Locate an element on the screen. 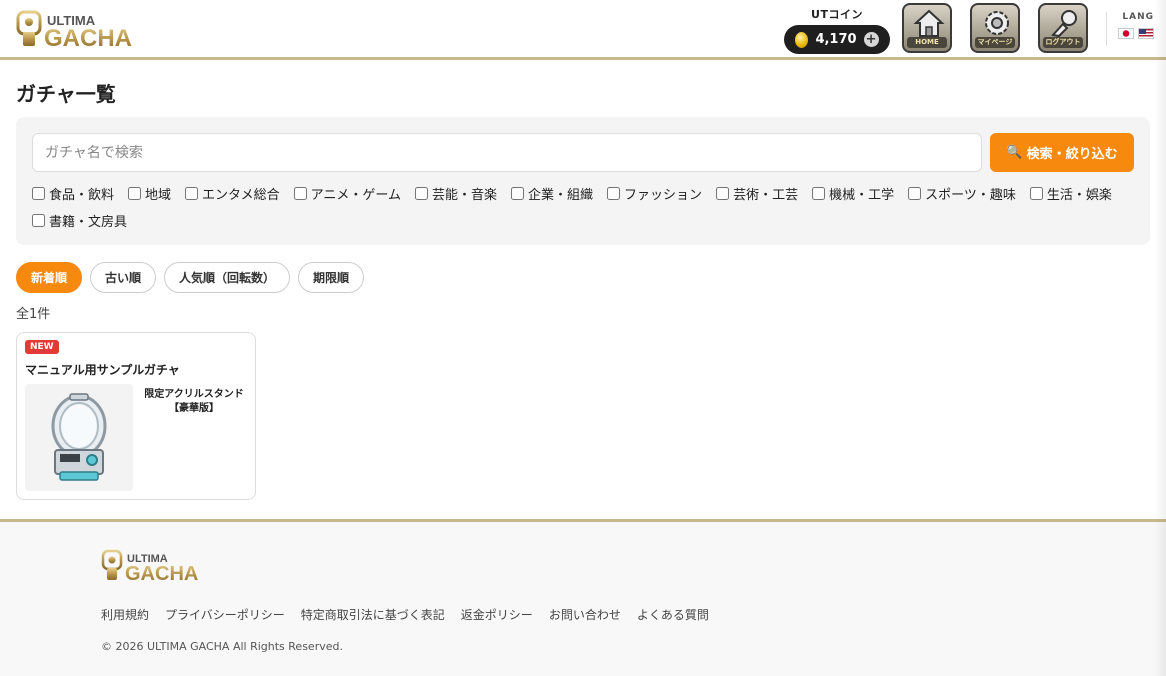  category-fashion: ファッション is located at coordinates (655, 193).